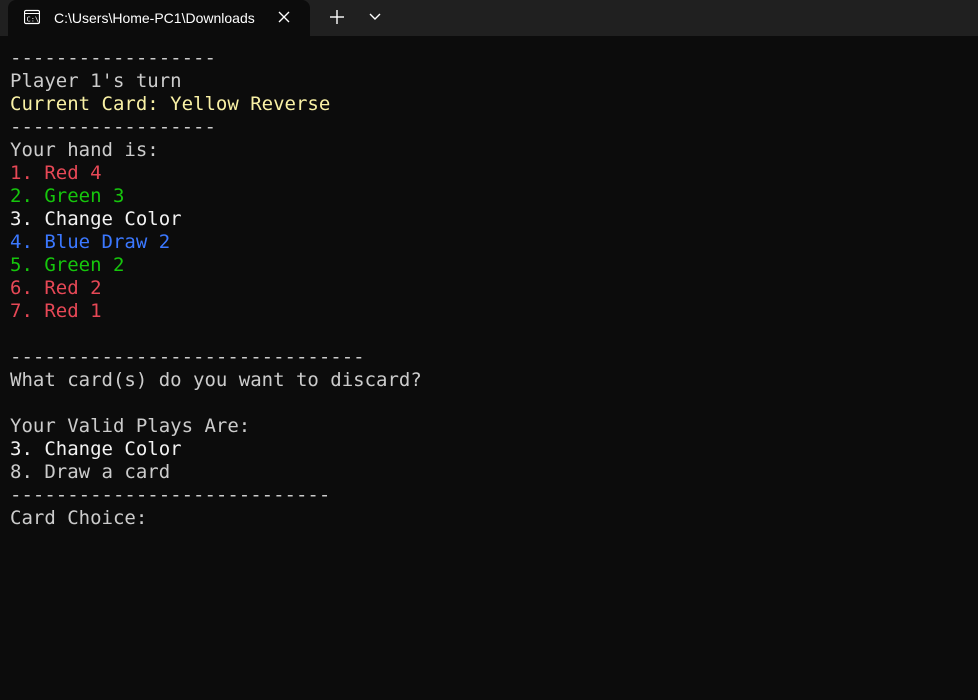  Describe the element at coordinates (90, 242) in the screenshot. I see `console-line: 4. Blue Draw 2` at that location.